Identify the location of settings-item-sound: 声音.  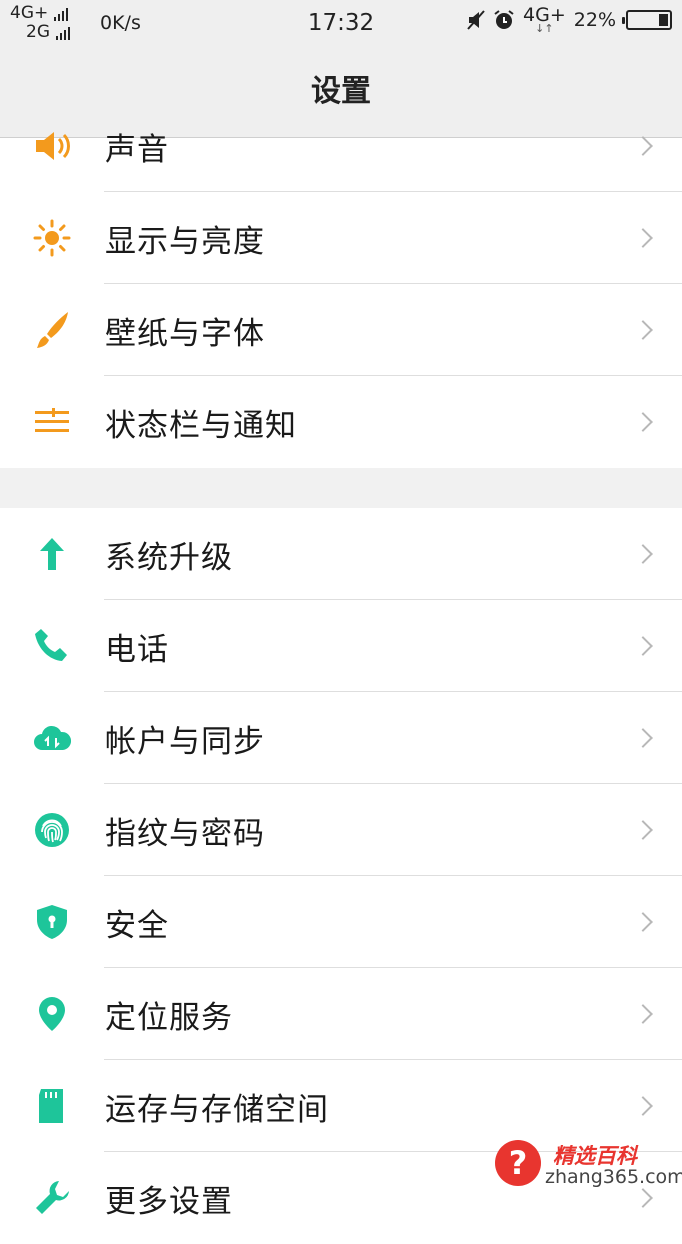
(341, 146).